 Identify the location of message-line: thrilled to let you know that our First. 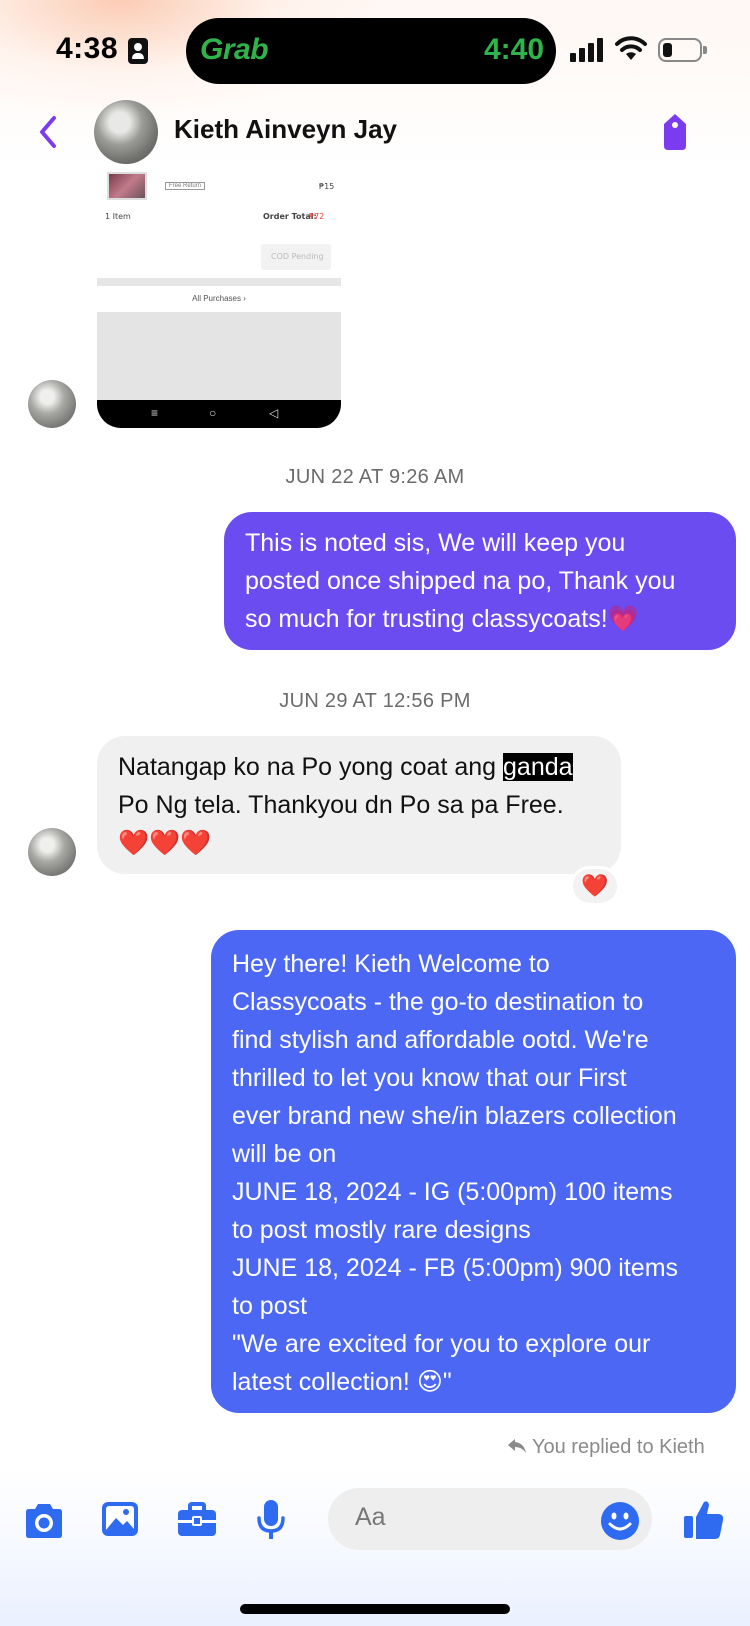
(429, 1078).